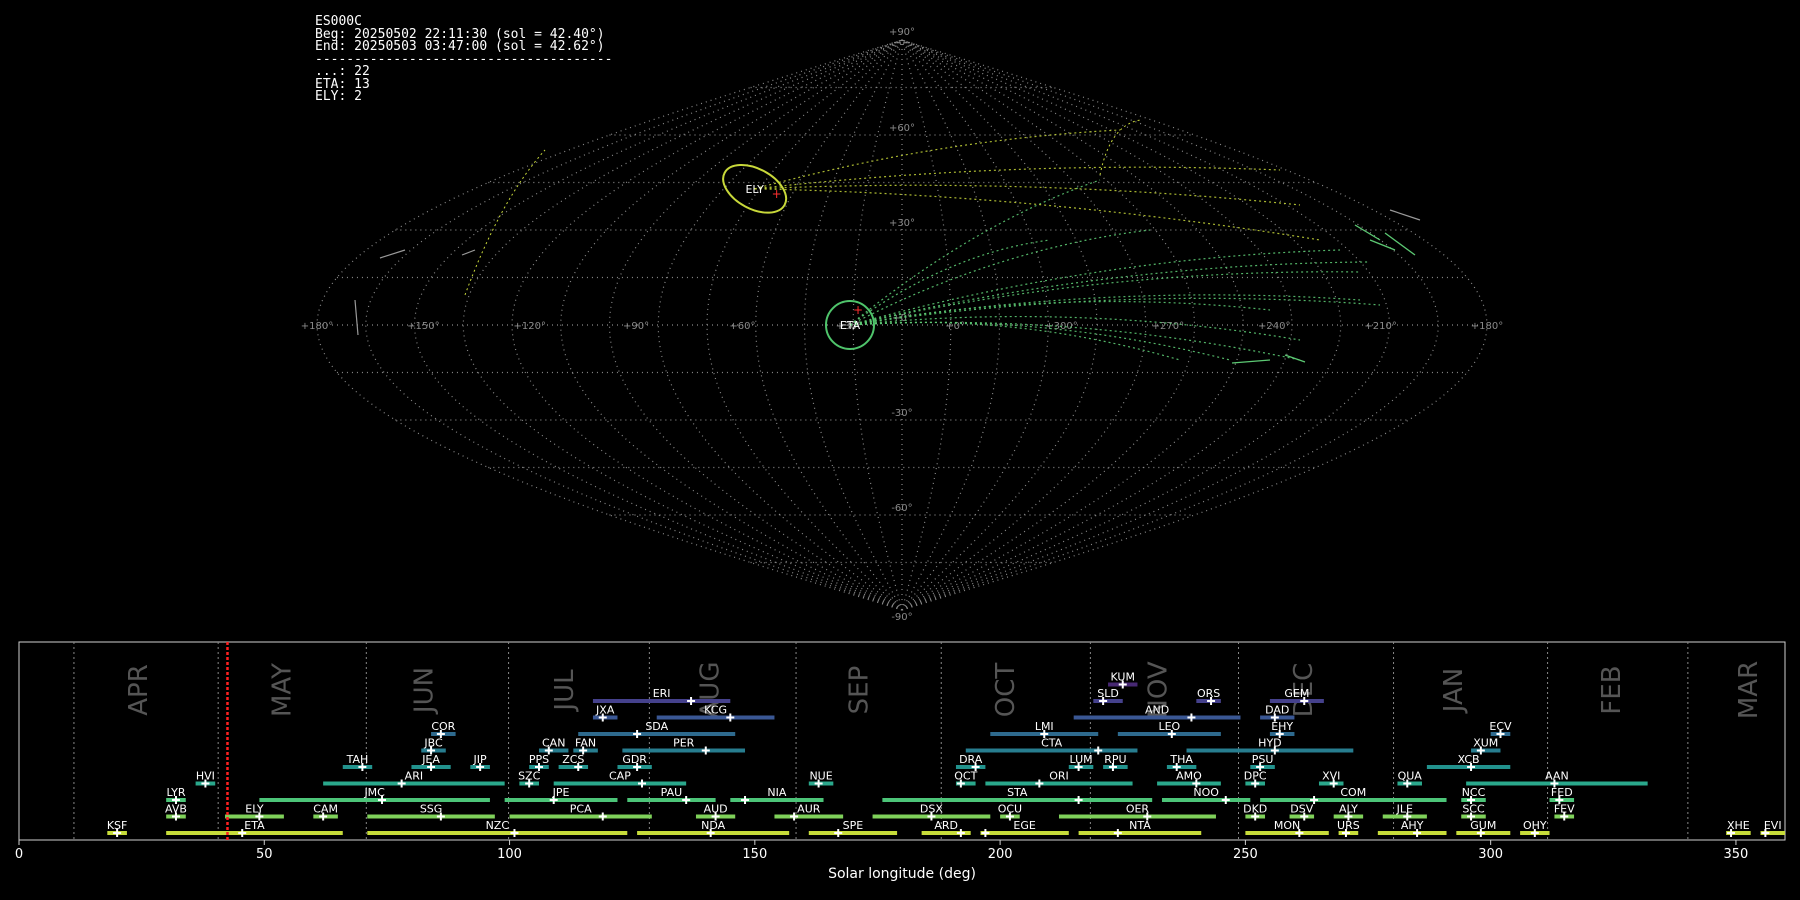 The image size is (1800, 900). I want to click on shower-kum: KUM, so click(1123, 680).